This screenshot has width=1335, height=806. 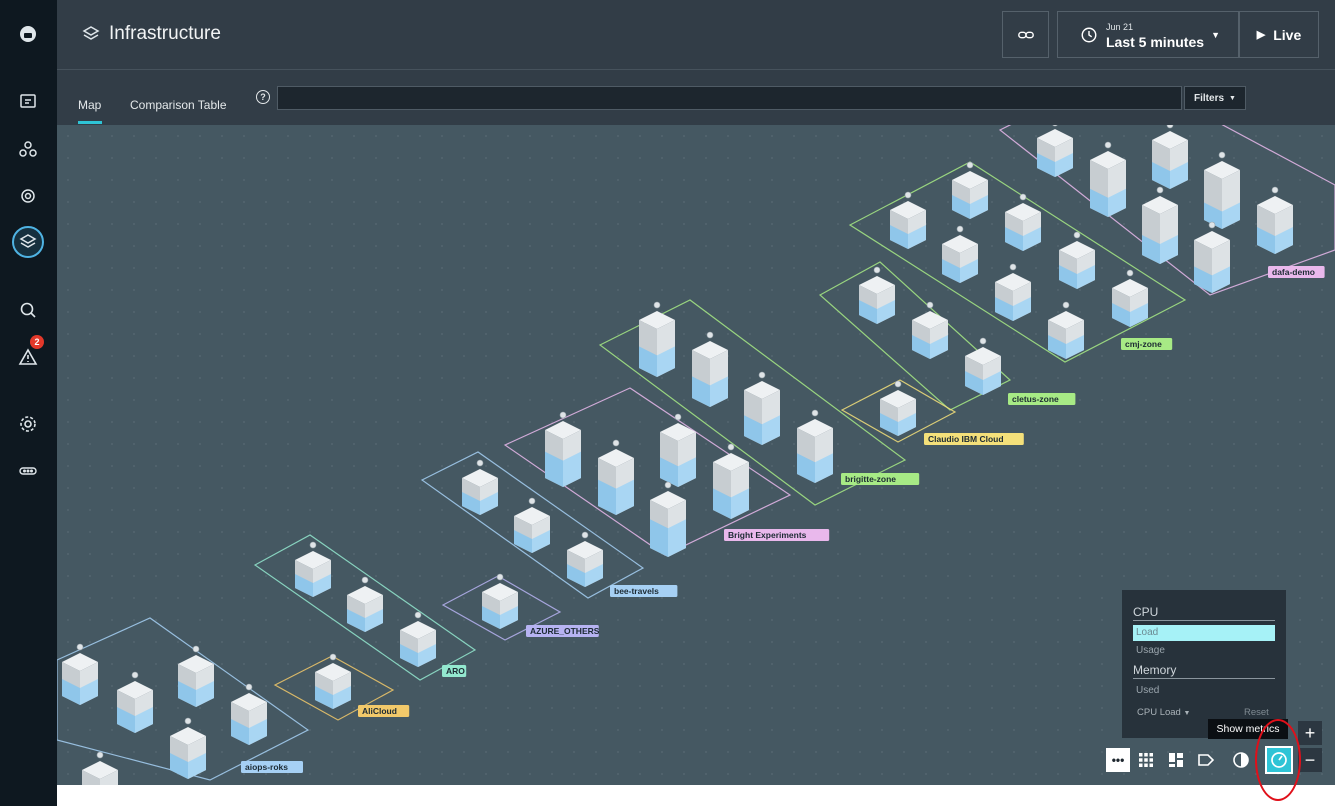 I want to click on labels-button, so click(x=1206, y=760).